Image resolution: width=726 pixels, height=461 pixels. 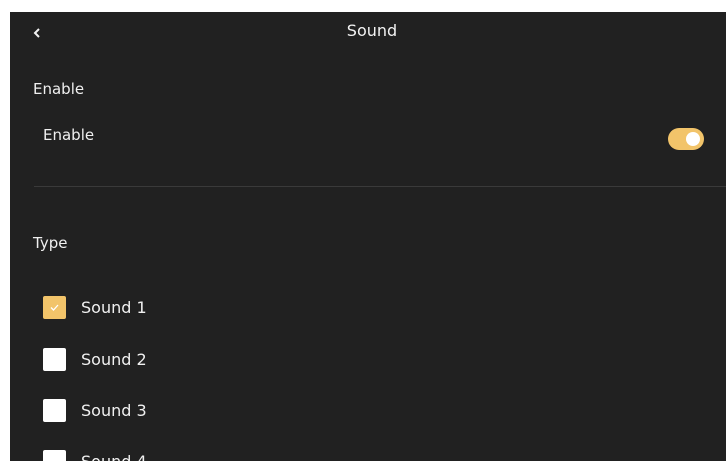 I want to click on sound-option-label: Sound 1, so click(x=114, y=307).